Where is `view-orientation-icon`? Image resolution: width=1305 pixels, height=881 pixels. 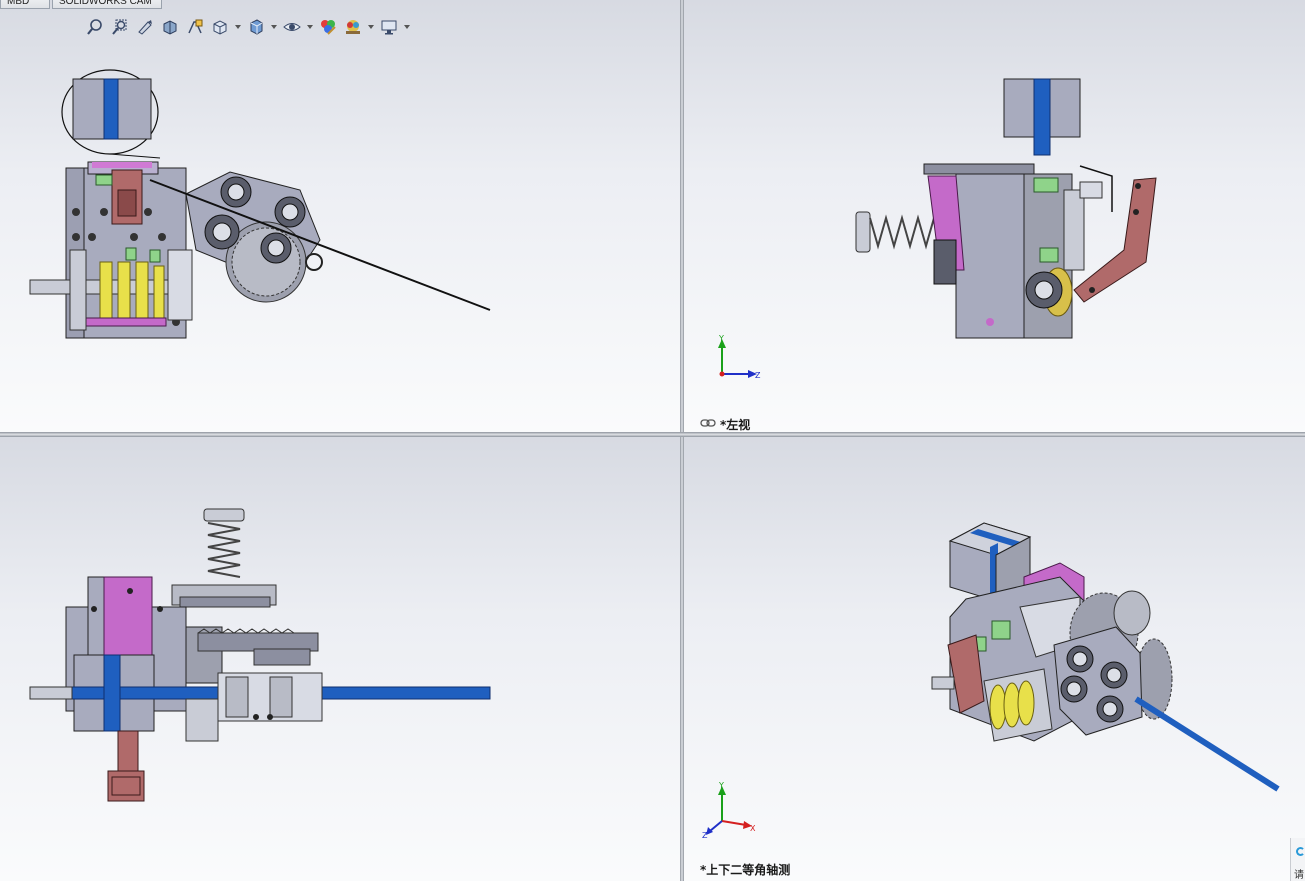
view-orientation-icon is located at coordinates (220, 27).